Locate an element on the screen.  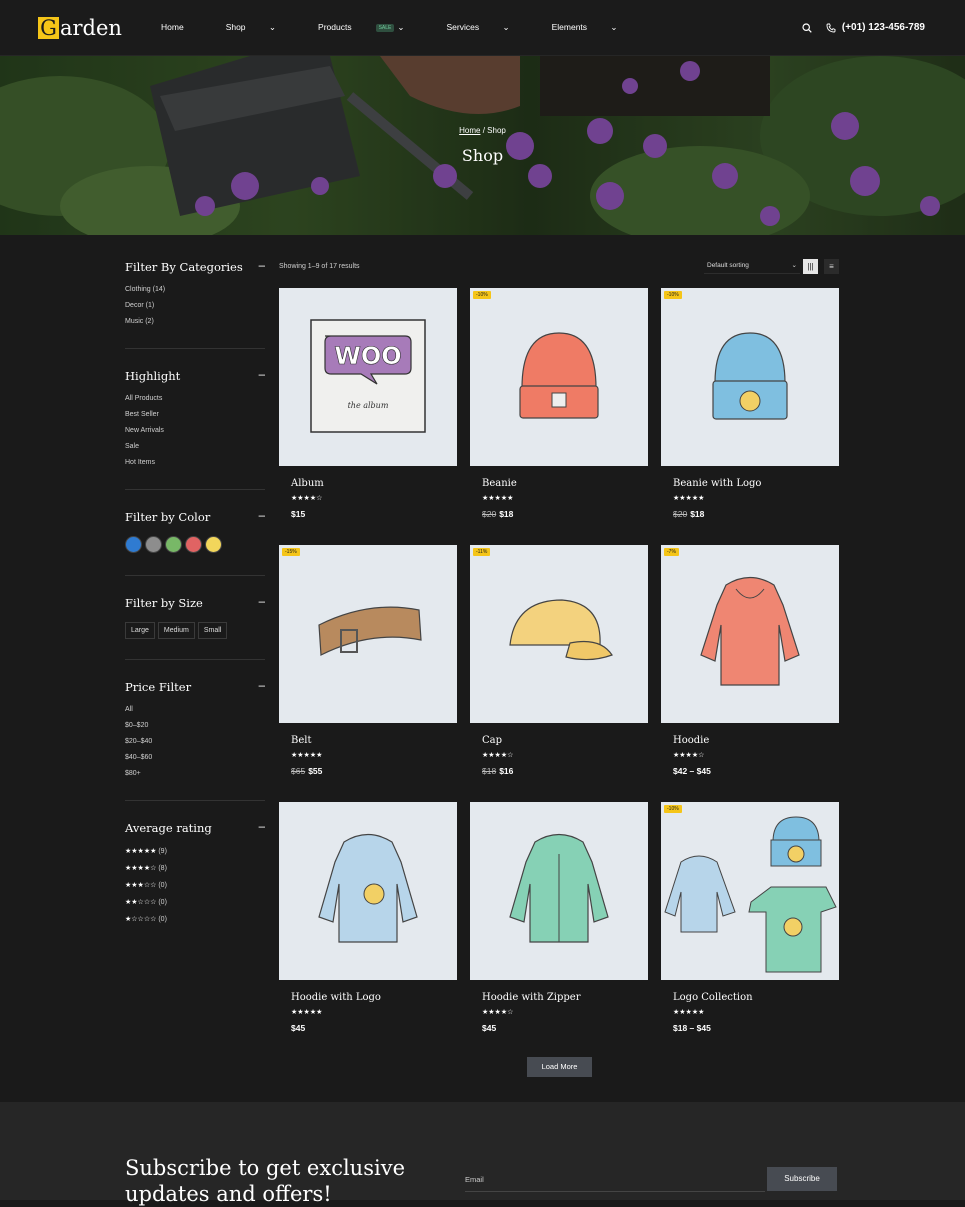
category-item: Music (2) is located at coordinates (195, 321).